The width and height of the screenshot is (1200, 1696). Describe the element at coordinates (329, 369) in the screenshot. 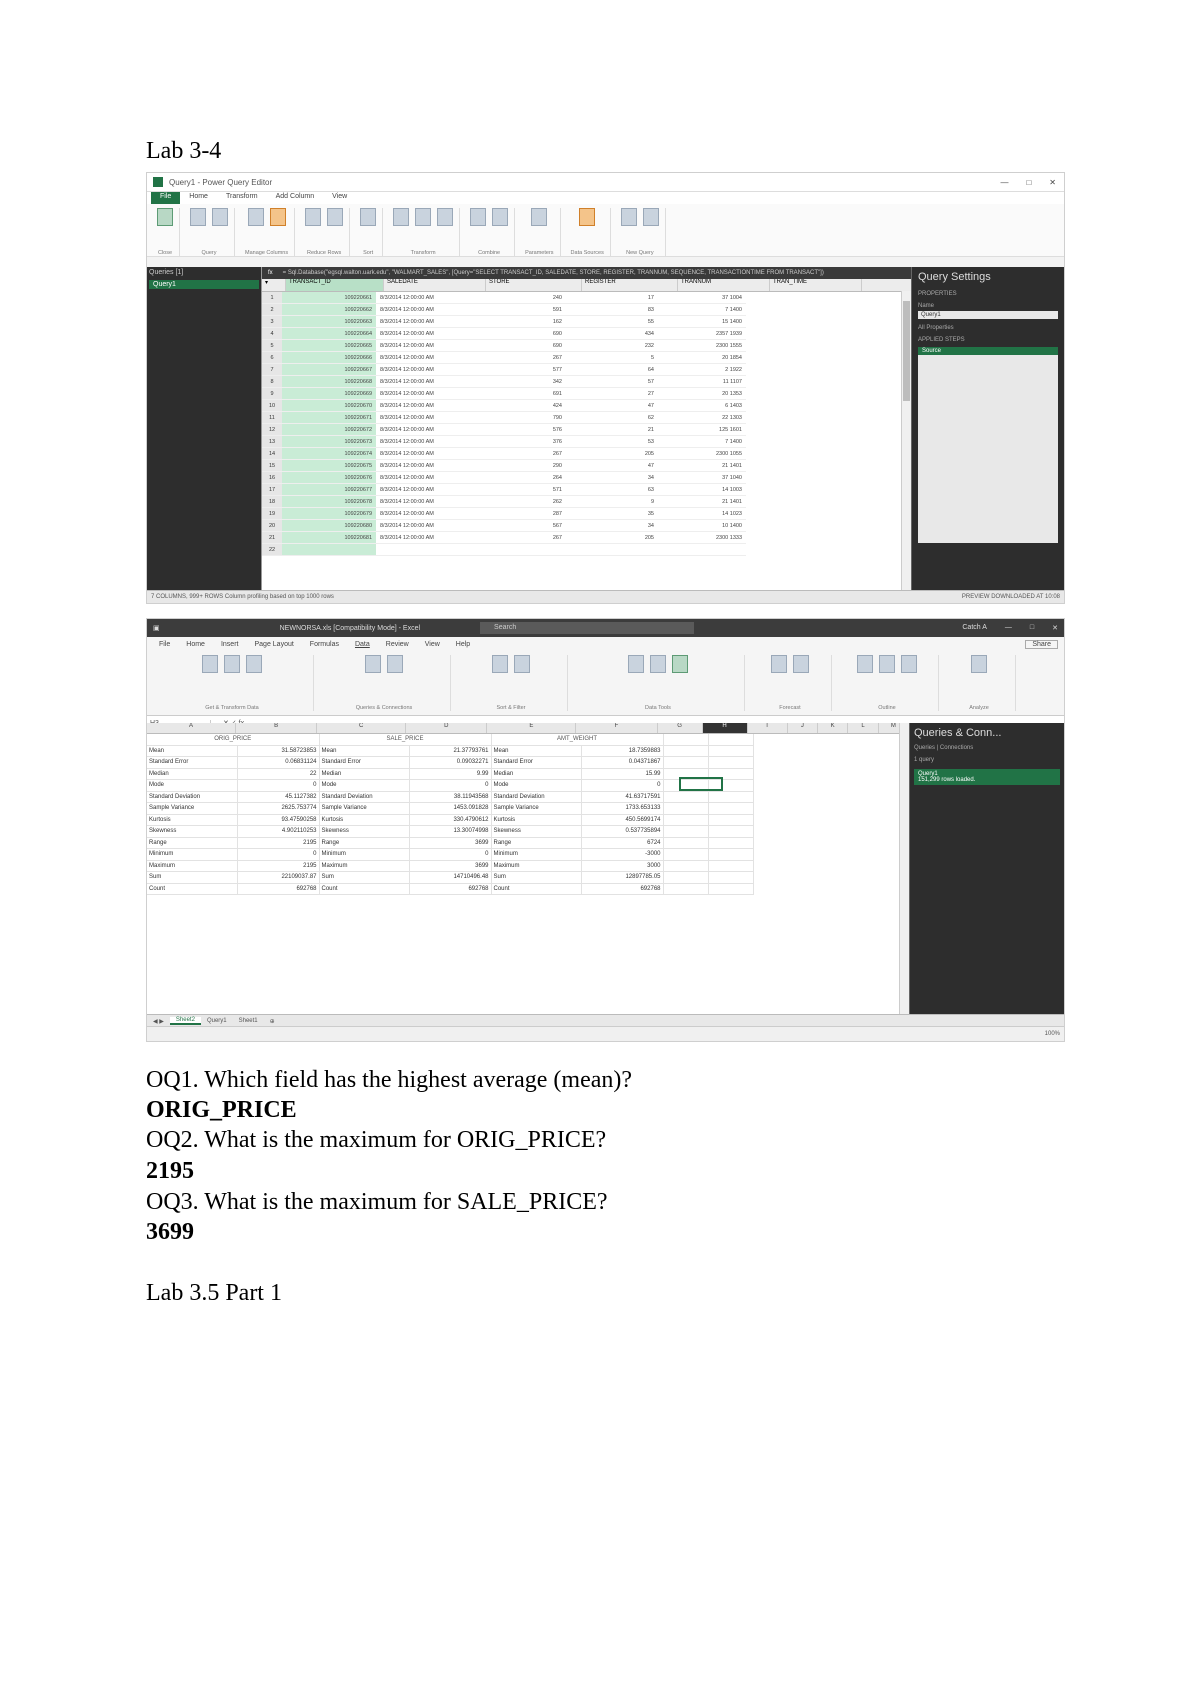

I see `table-cell: 109220667` at that location.